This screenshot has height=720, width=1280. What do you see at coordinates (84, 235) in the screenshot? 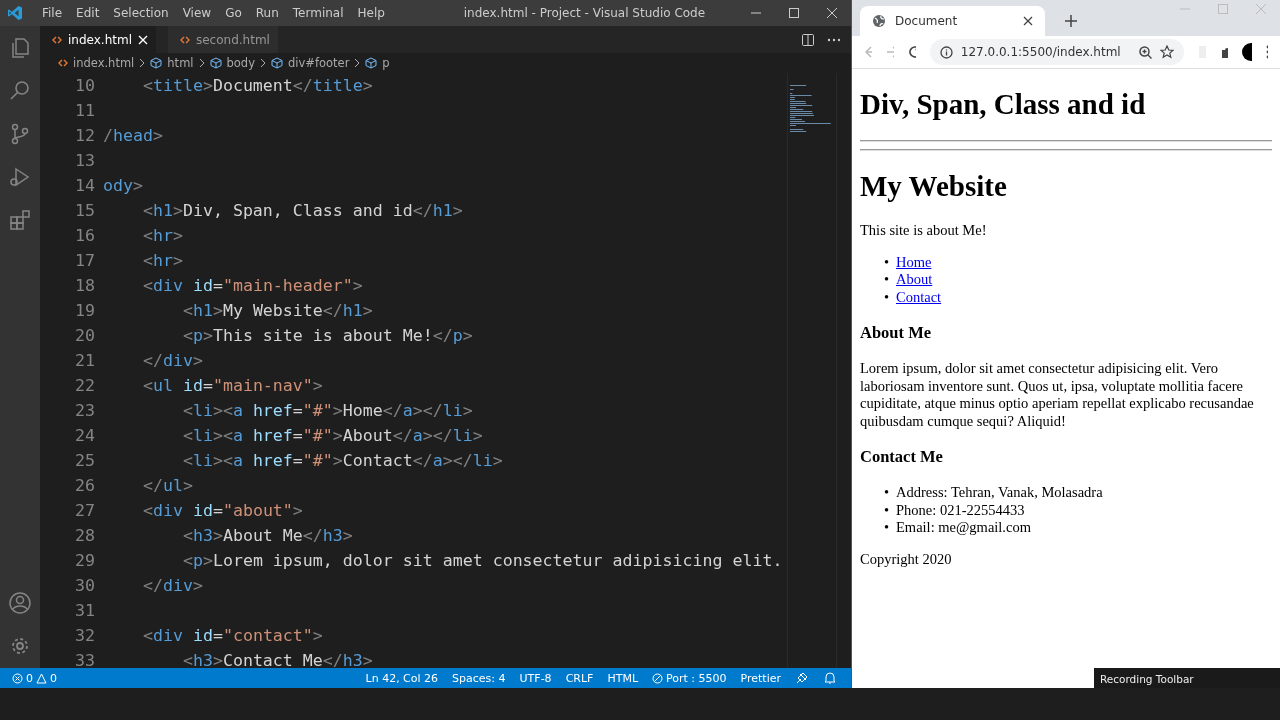
I see `line-number: 16` at bounding box center [84, 235].